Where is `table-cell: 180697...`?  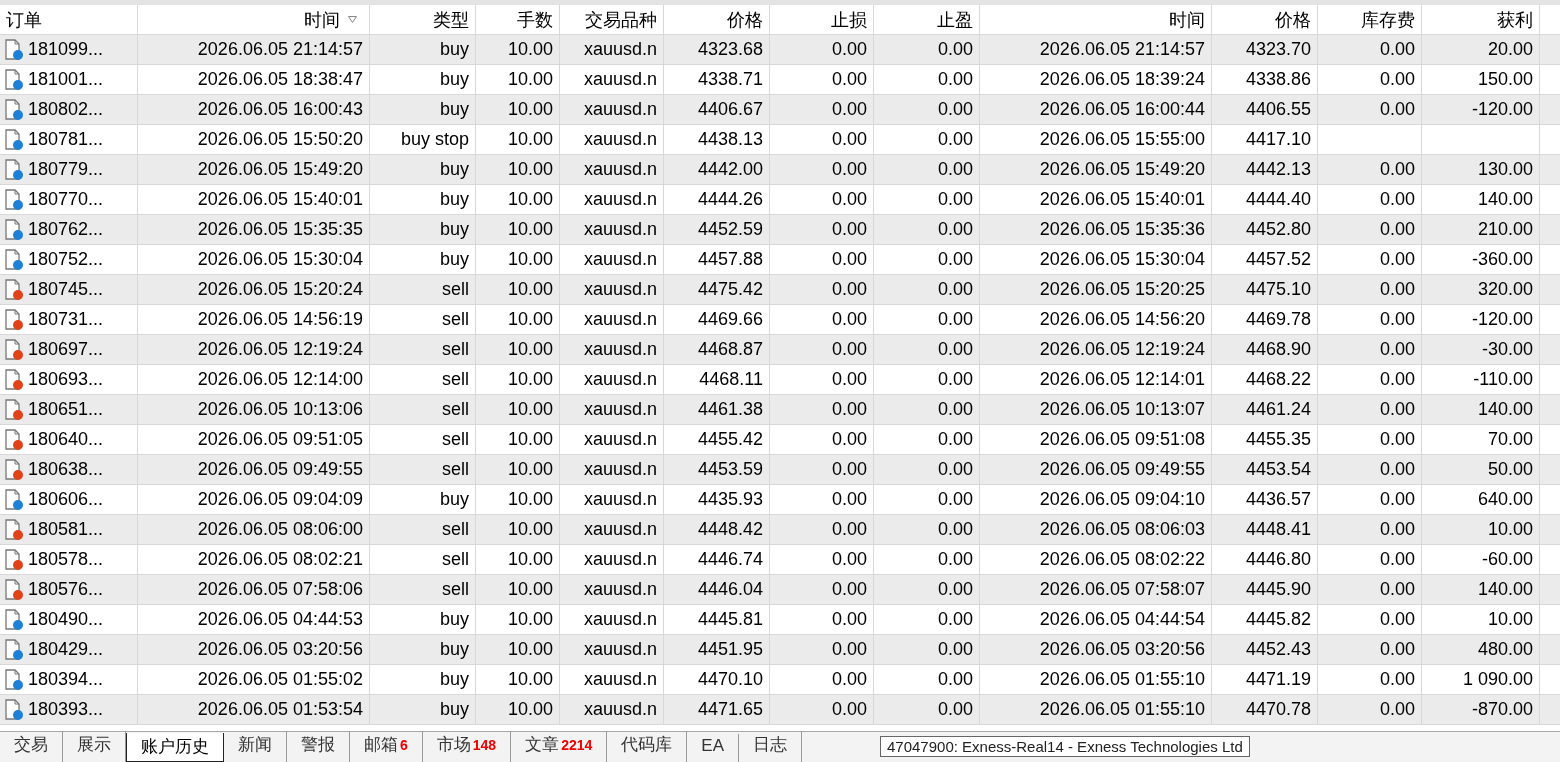
table-cell: 180697... is located at coordinates (66, 349).